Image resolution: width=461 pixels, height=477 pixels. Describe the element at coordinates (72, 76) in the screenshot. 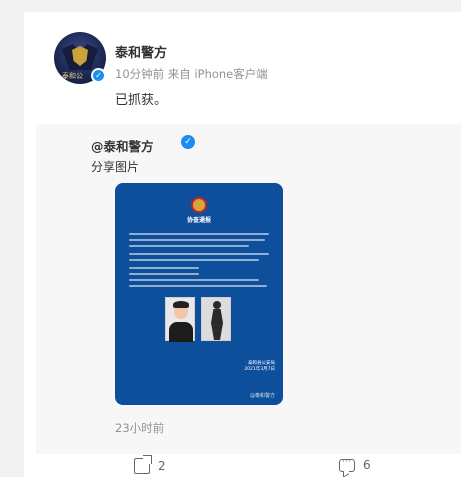

I see `avatar-label: 泰和公` at that location.